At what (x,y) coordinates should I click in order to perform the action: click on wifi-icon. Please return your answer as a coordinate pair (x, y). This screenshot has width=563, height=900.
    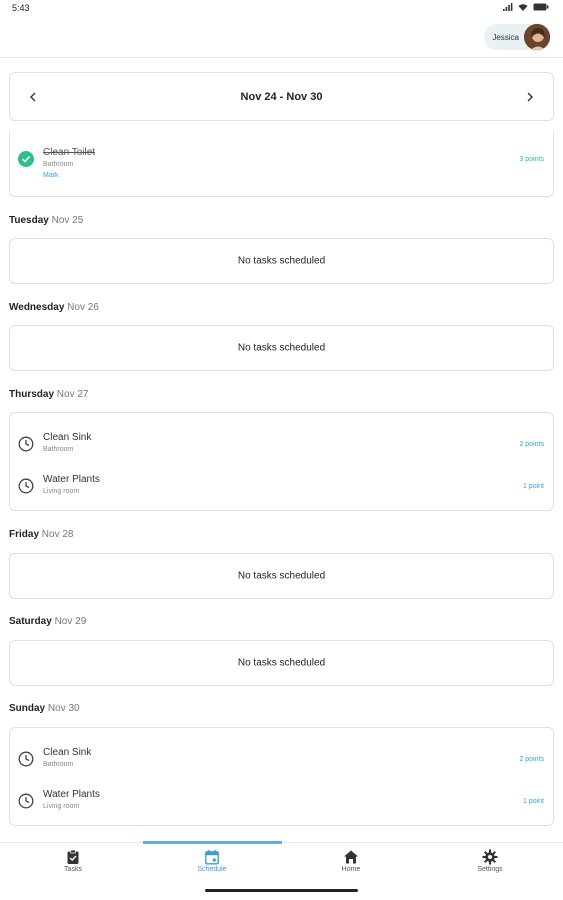
    Looking at the image, I should click on (523, 7).